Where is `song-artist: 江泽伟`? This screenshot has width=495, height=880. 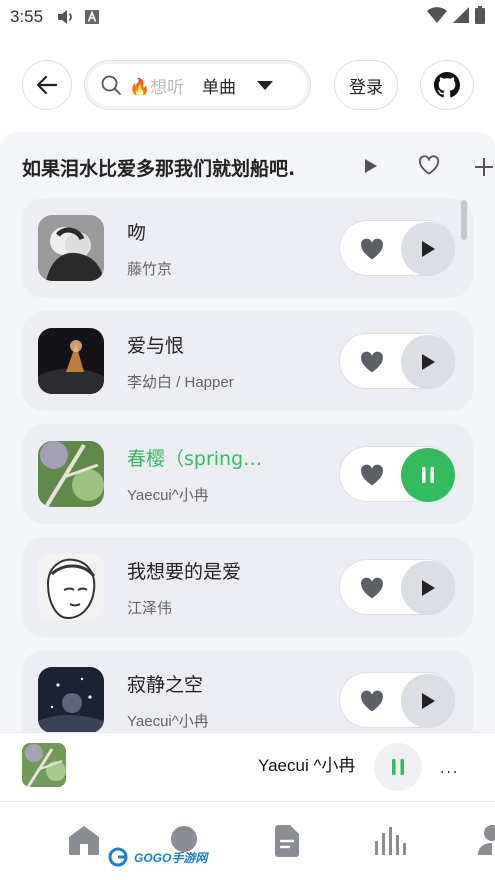 song-artist: 江泽伟 is located at coordinates (150, 608).